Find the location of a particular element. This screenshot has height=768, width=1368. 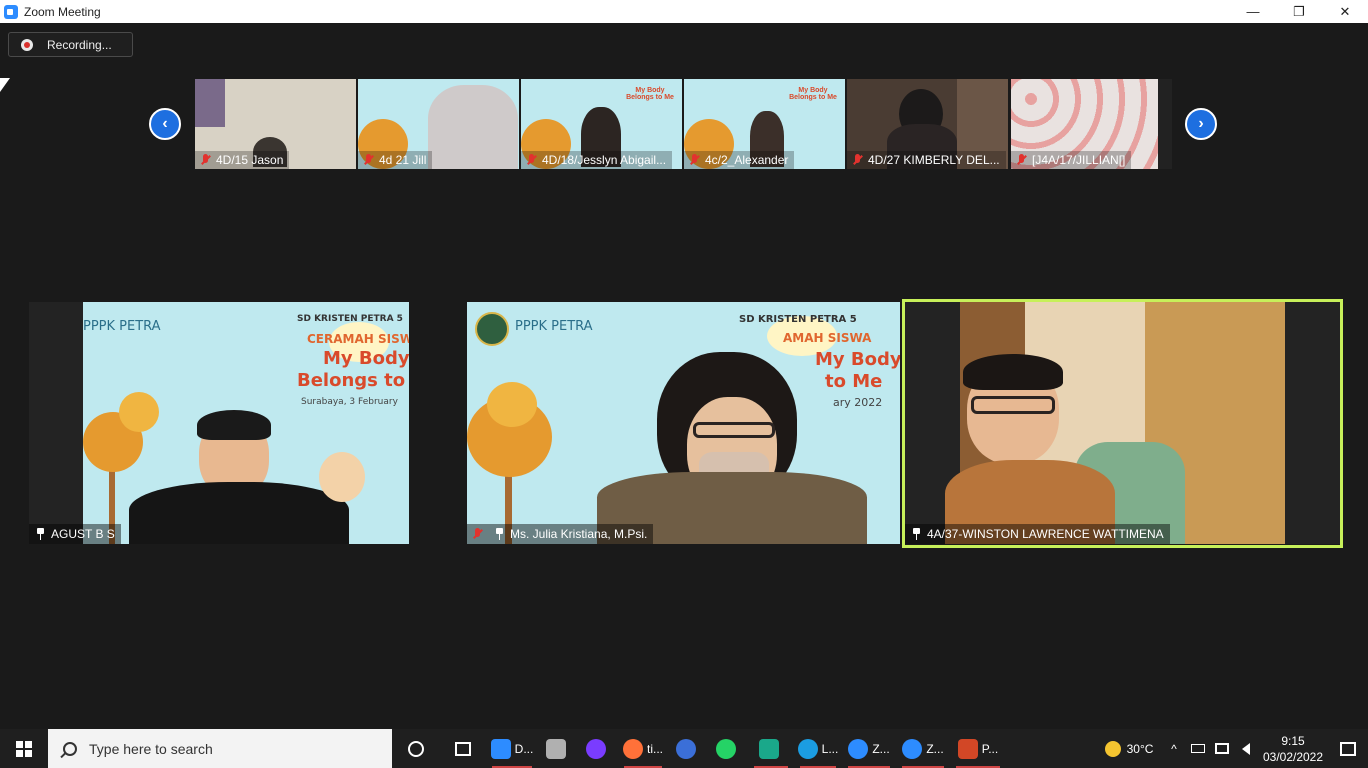

notifications-button is located at coordinates (1348, 748).